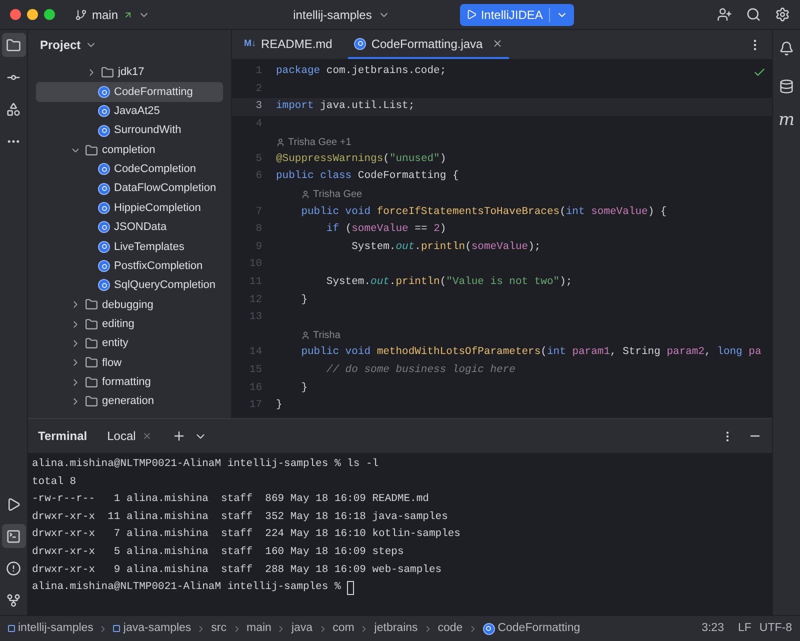 This screenshot has height=641, width=800. I want to click on tree-item: SurroundWith, so click(129, 130).